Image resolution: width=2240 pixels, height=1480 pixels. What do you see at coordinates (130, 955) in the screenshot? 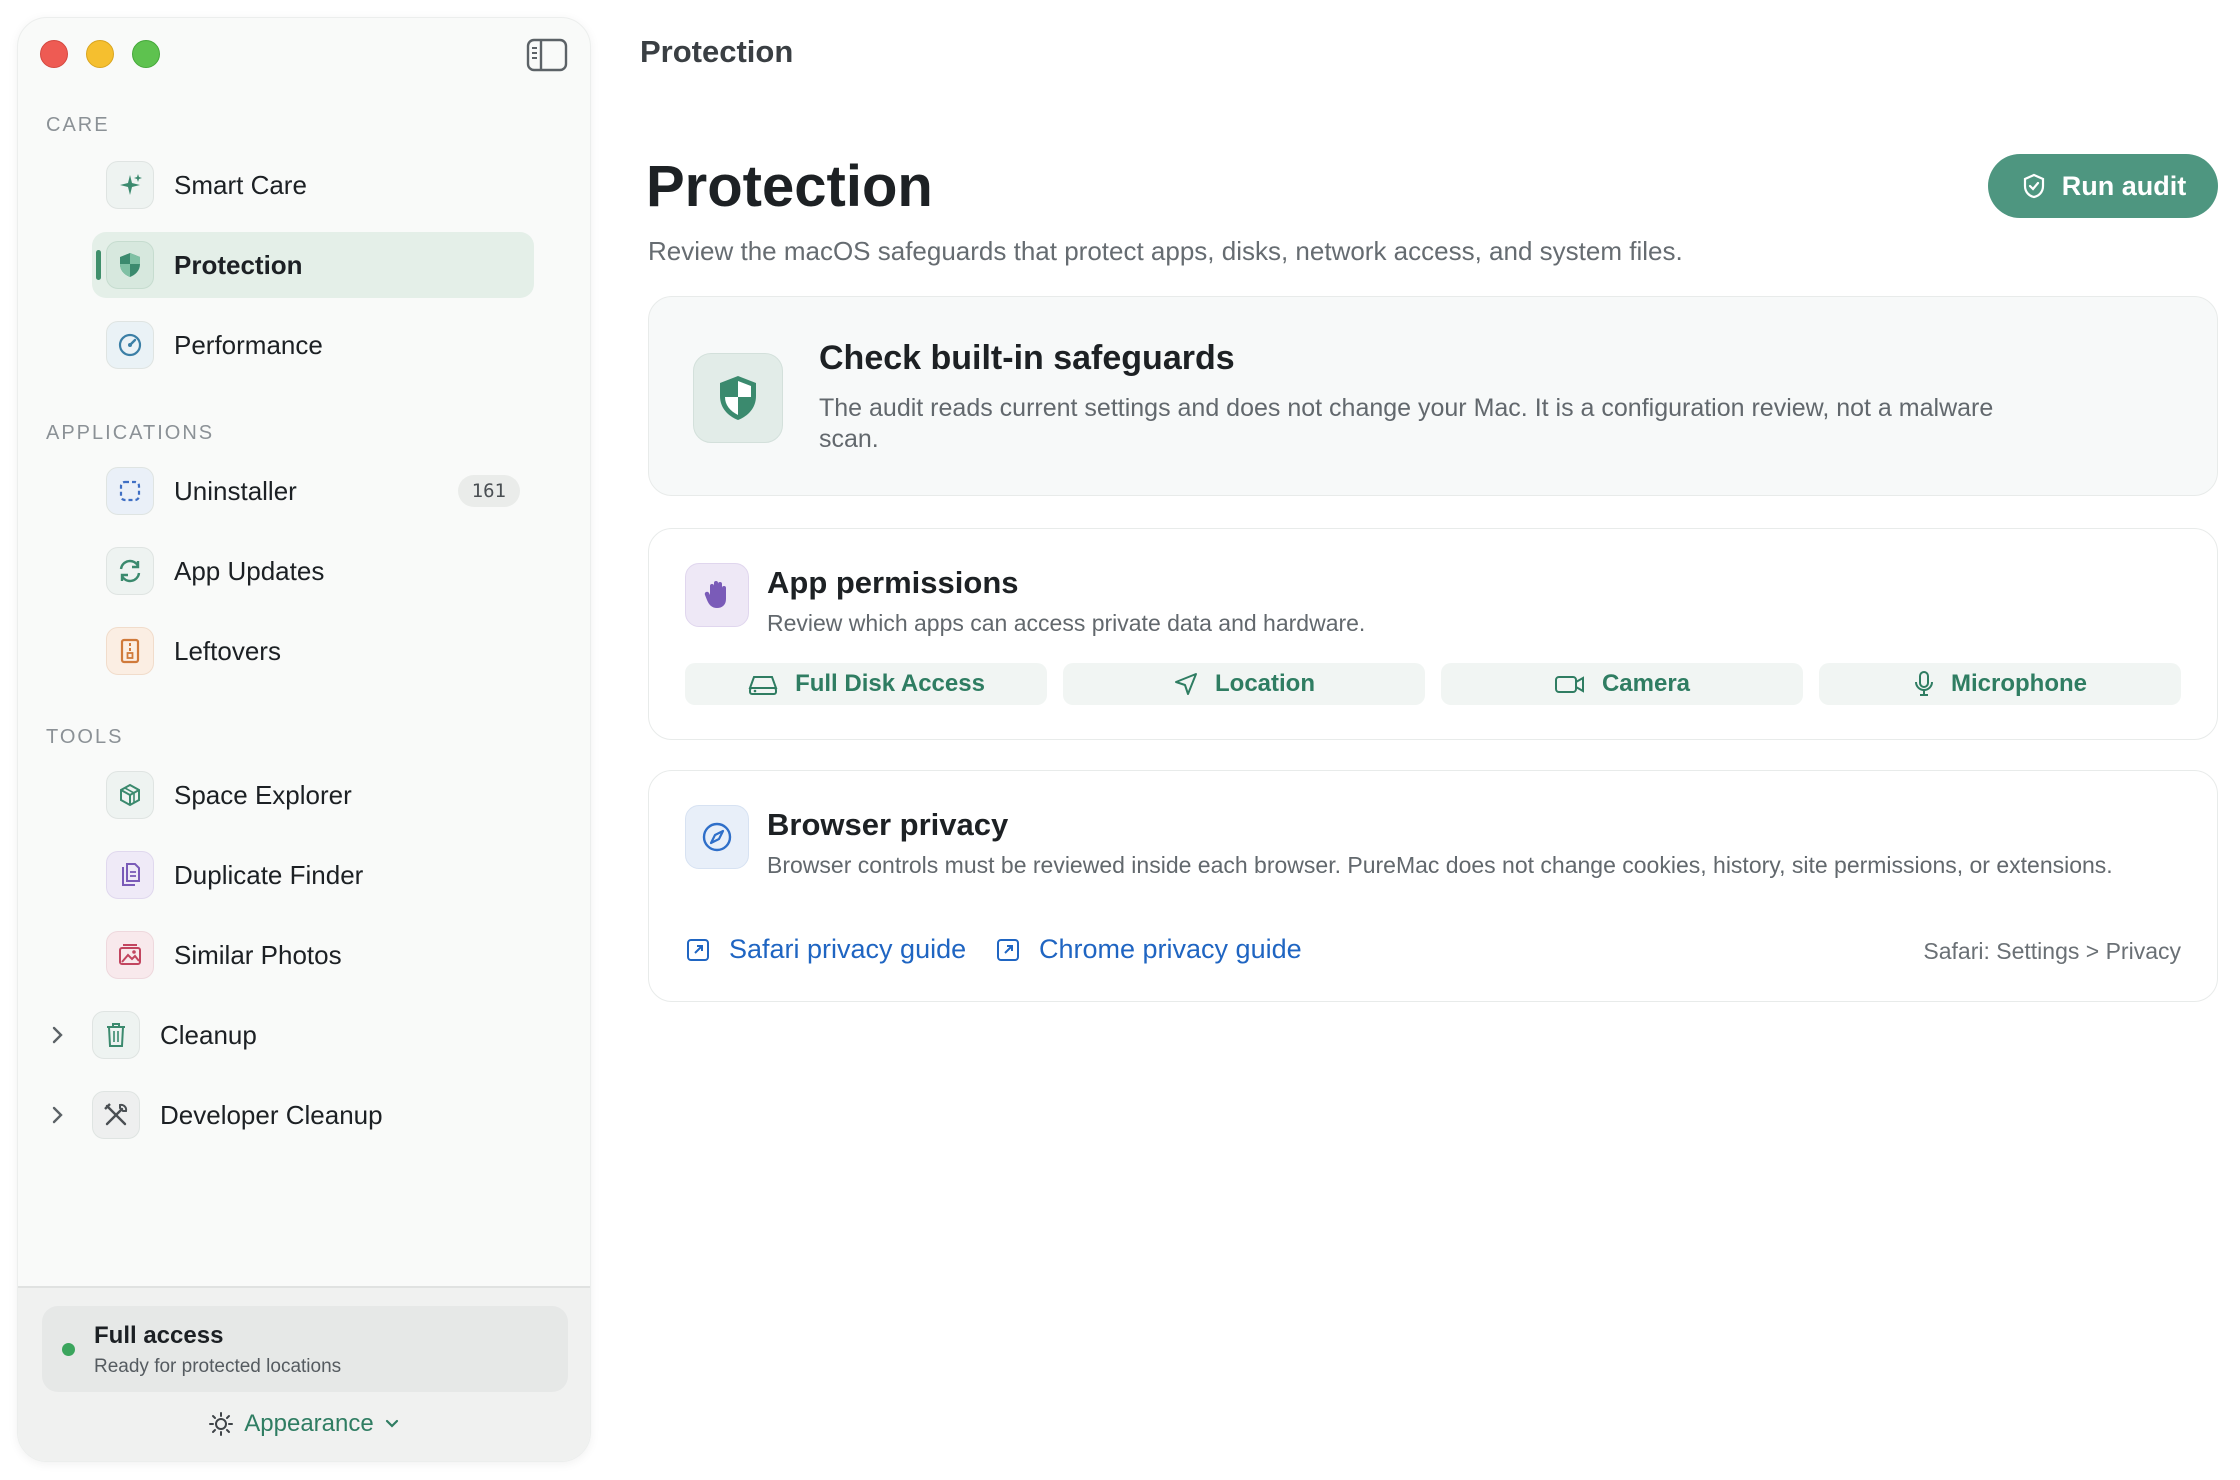
I see `photos-icon` at bounding box center [130, 955].